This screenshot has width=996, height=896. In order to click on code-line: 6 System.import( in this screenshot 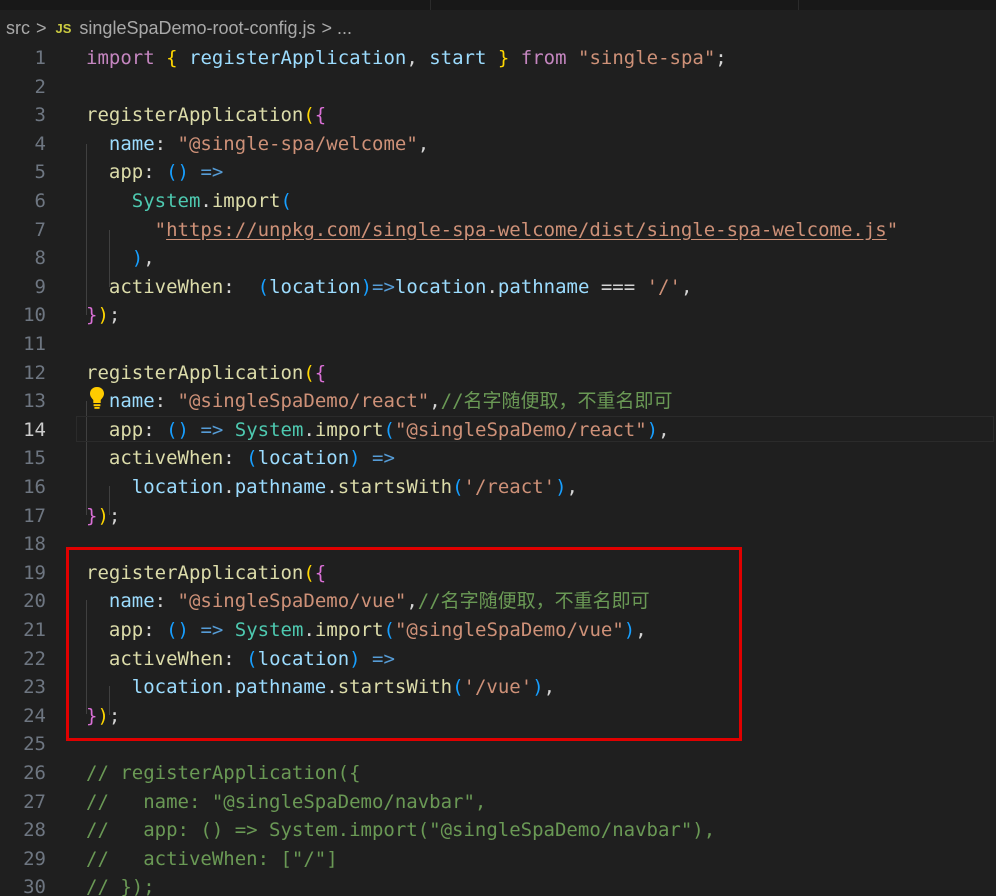, I will do `click(498, 201)`.